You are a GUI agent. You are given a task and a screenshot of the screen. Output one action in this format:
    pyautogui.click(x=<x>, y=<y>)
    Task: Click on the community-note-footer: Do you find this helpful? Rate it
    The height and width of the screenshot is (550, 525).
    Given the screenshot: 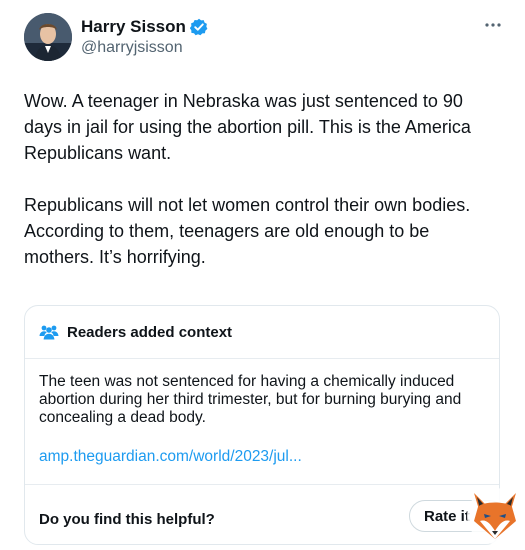 What is the action you would take?
    pyautogui.click(x=262, y=514)
    